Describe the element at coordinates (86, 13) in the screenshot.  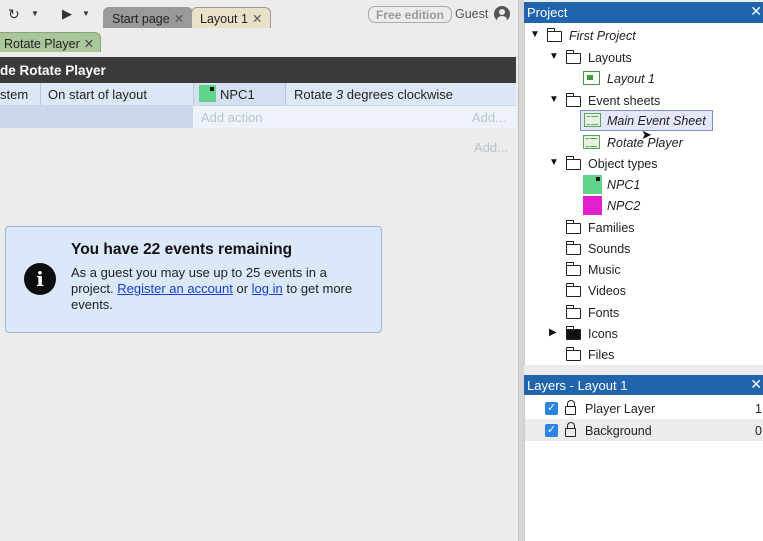
I see `play-dropdown-icon: ▼` at that location.